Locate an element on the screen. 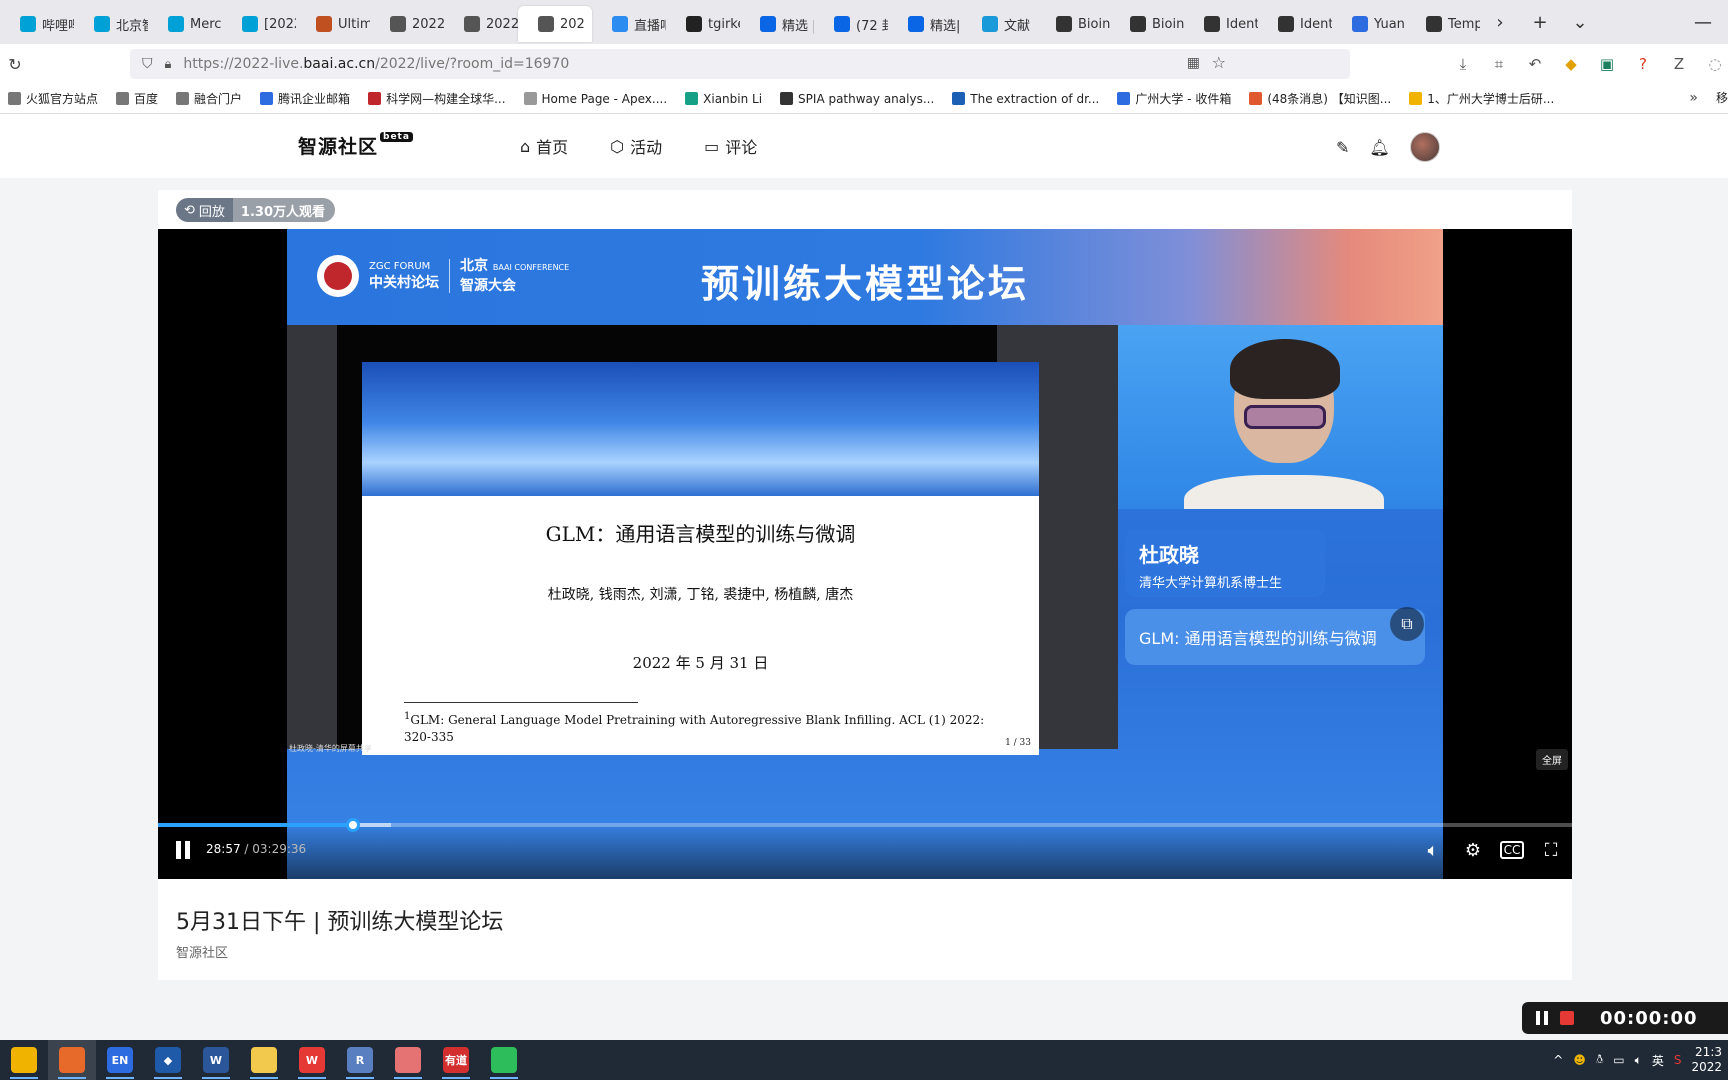 The height and width of the screenshot is (1080, 1728). shield-icon: ⛉ is located at coordinates (147, 64).